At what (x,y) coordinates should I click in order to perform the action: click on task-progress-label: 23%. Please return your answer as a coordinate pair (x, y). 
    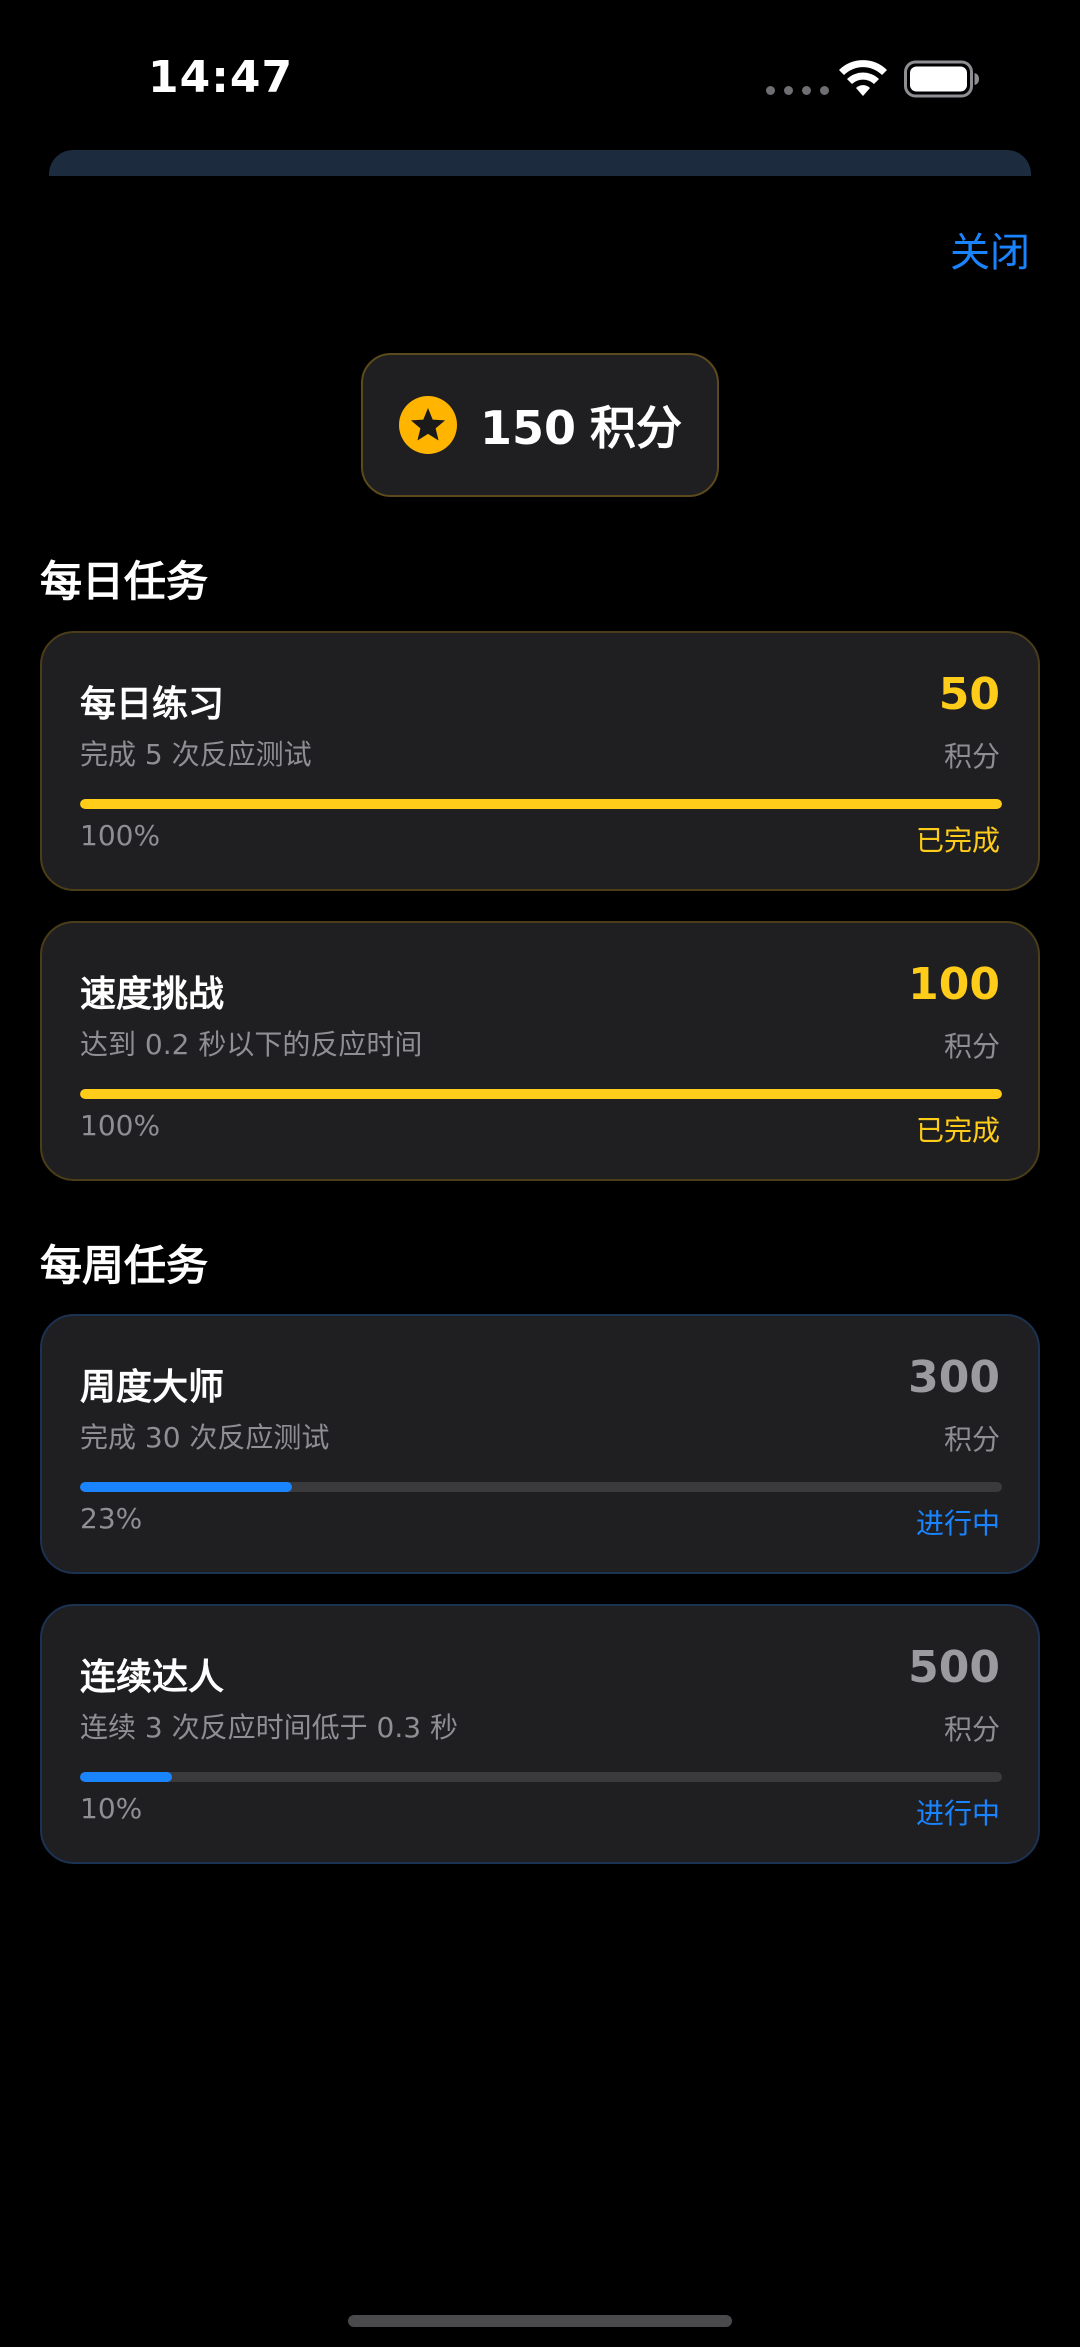
    Looking at the image, I should click on (111, 1518).